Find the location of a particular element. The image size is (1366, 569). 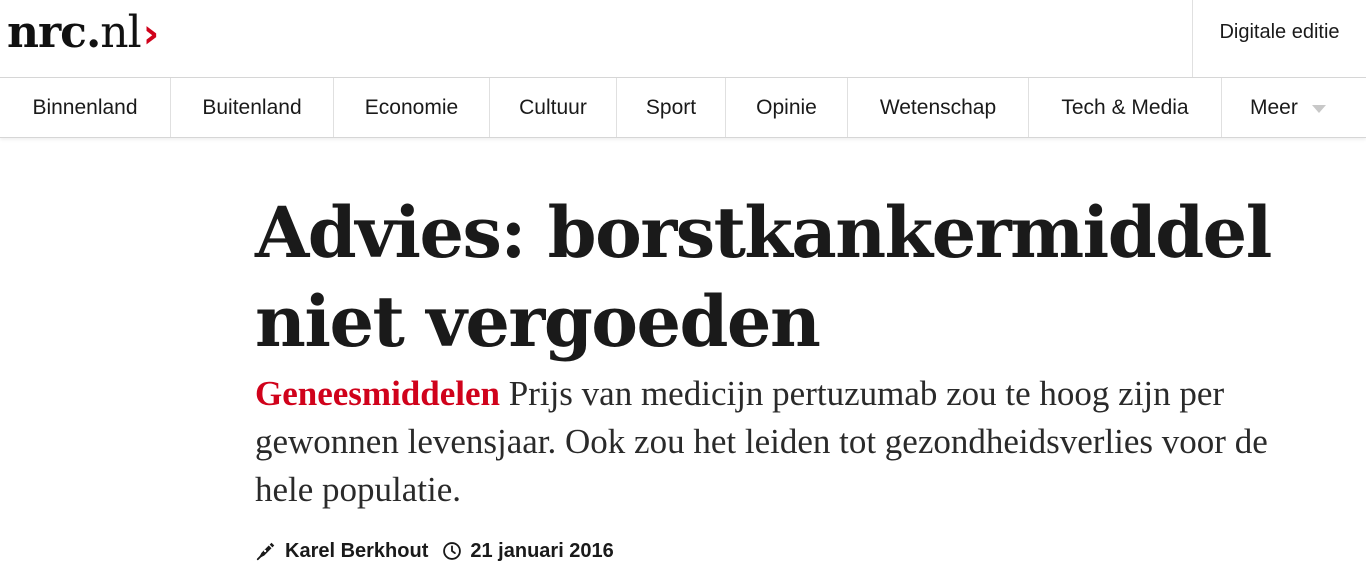

logo-chevron-icon: › is located at coordinates (151, 34).